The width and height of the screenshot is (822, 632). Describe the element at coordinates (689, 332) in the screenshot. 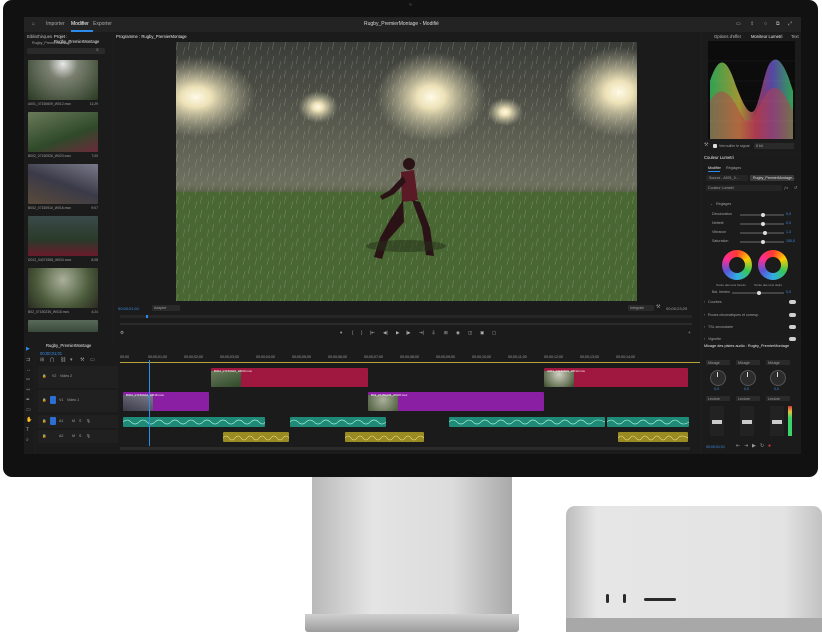

I see `add-button-icon: +` at that location.